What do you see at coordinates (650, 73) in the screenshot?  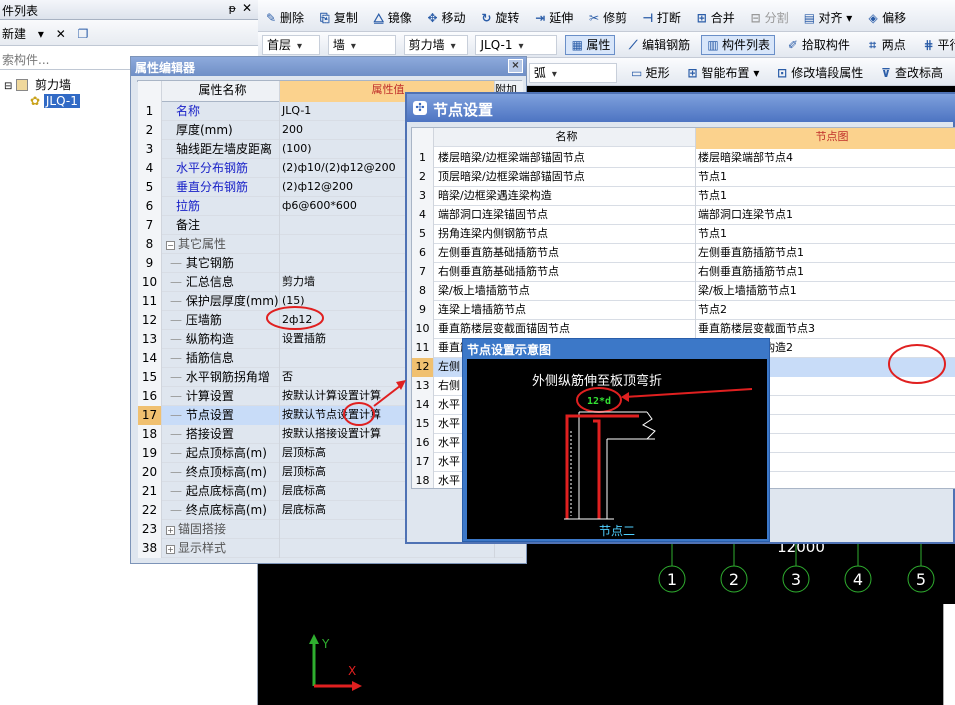 I see `rectangle-button: ▭ 矩形` at bounding box center [650, 73].